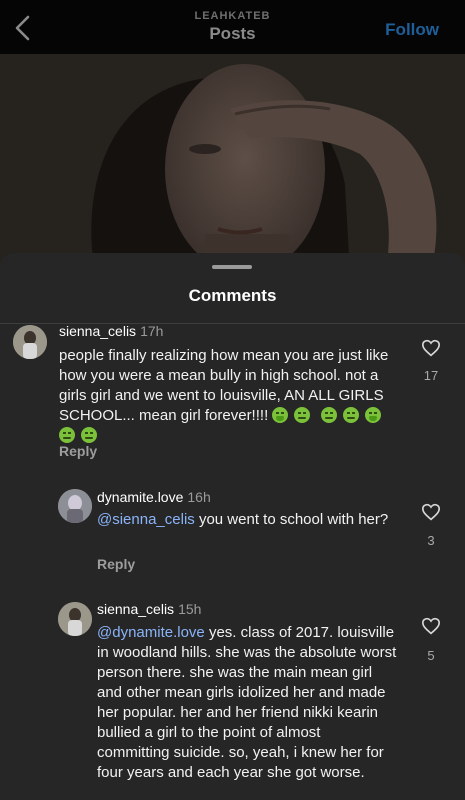  Describe the element at coordinates (135, 609) in the screenshot. I see `comment-username: sienna_celis` at that location.